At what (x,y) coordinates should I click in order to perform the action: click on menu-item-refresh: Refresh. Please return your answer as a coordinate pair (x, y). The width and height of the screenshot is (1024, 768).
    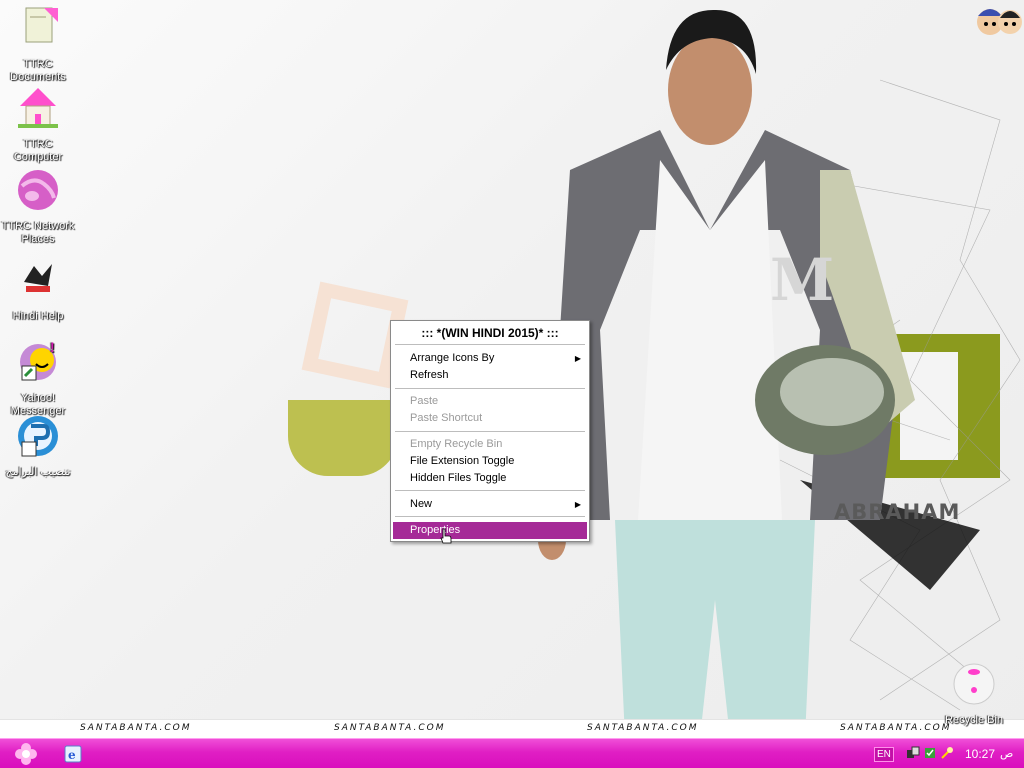
    Looking at the image, I should click on (490, 375).